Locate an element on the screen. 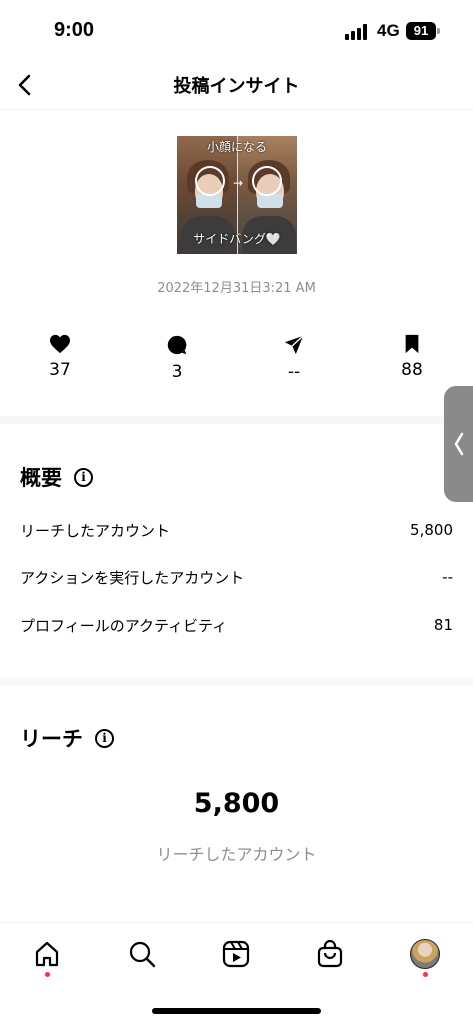  saves-stat: 88 is located at coordinates (412, 357).